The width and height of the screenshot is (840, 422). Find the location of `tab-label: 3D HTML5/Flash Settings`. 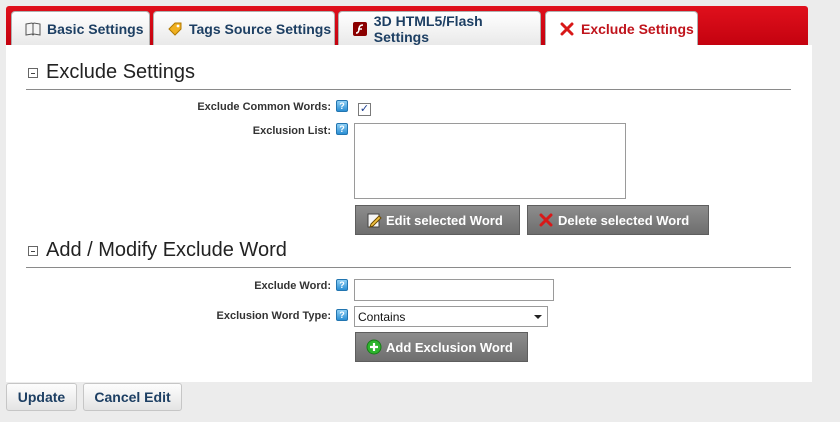

tab-label: 3D HTML5/Flash Settings is located at coordinates (428, 28).